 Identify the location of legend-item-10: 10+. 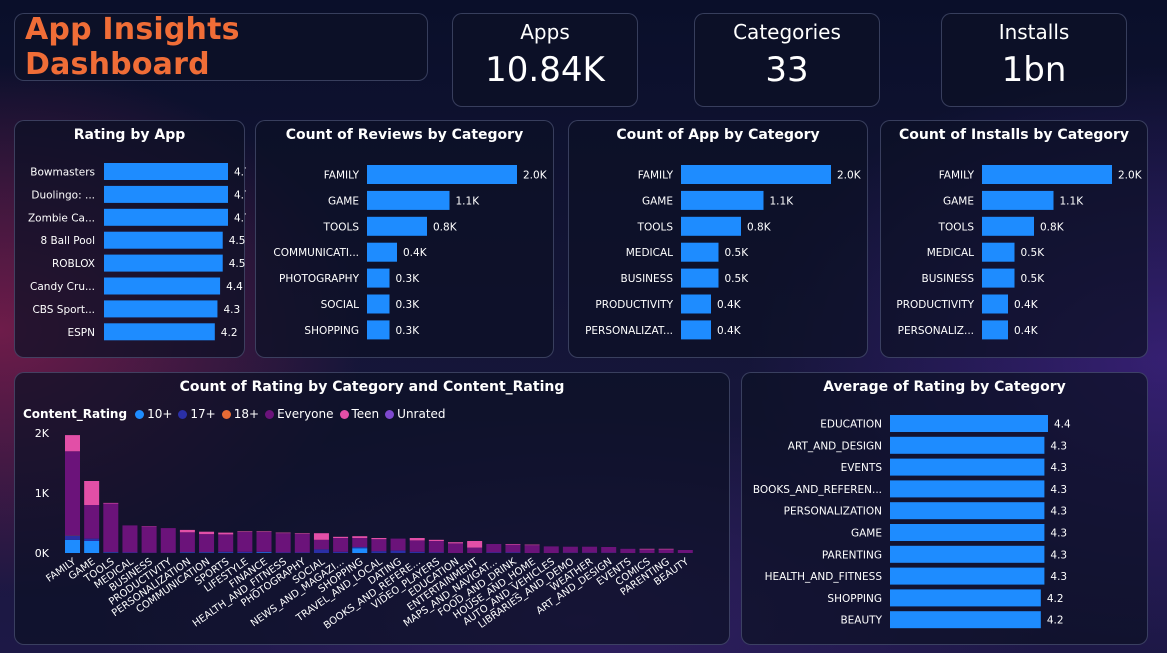
(153, 414).